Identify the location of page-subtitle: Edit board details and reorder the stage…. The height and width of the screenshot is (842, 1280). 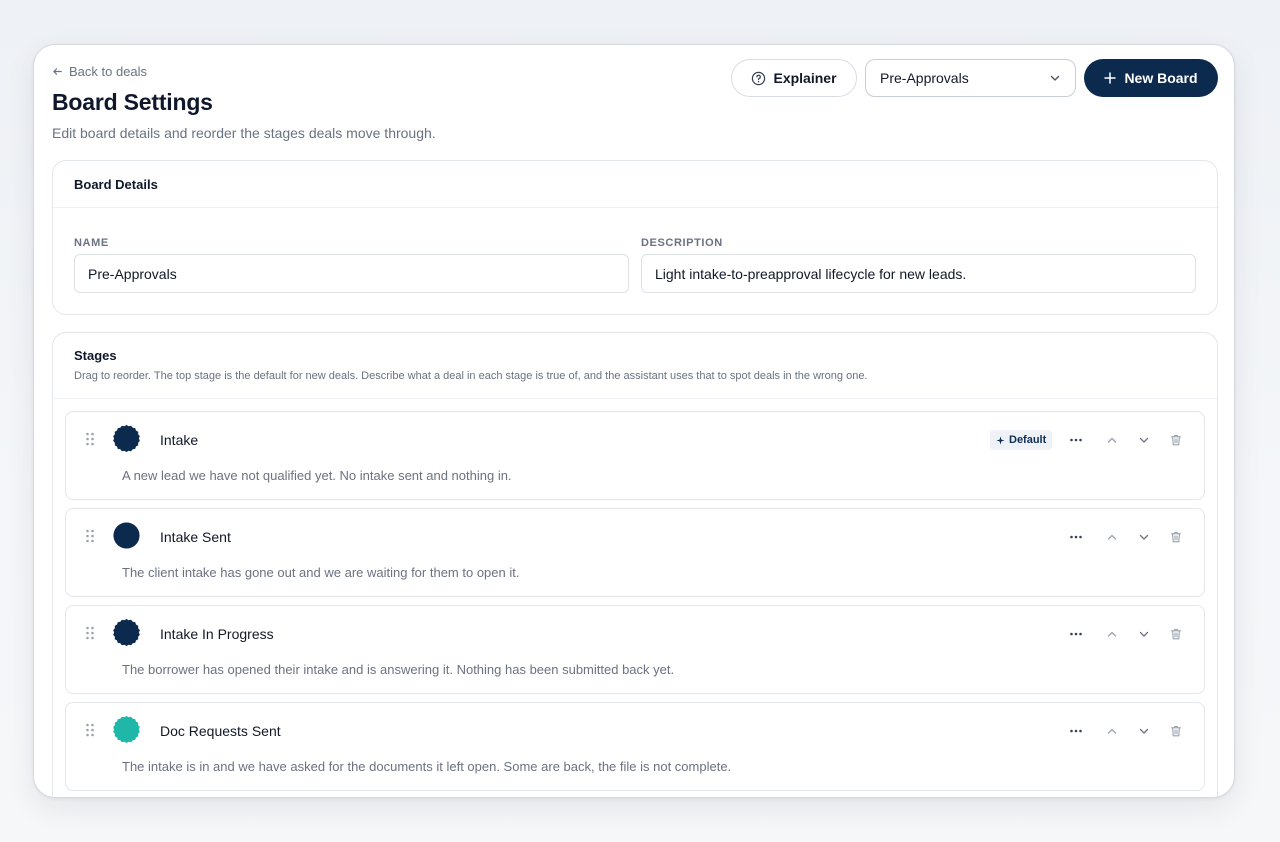
(244, 133).